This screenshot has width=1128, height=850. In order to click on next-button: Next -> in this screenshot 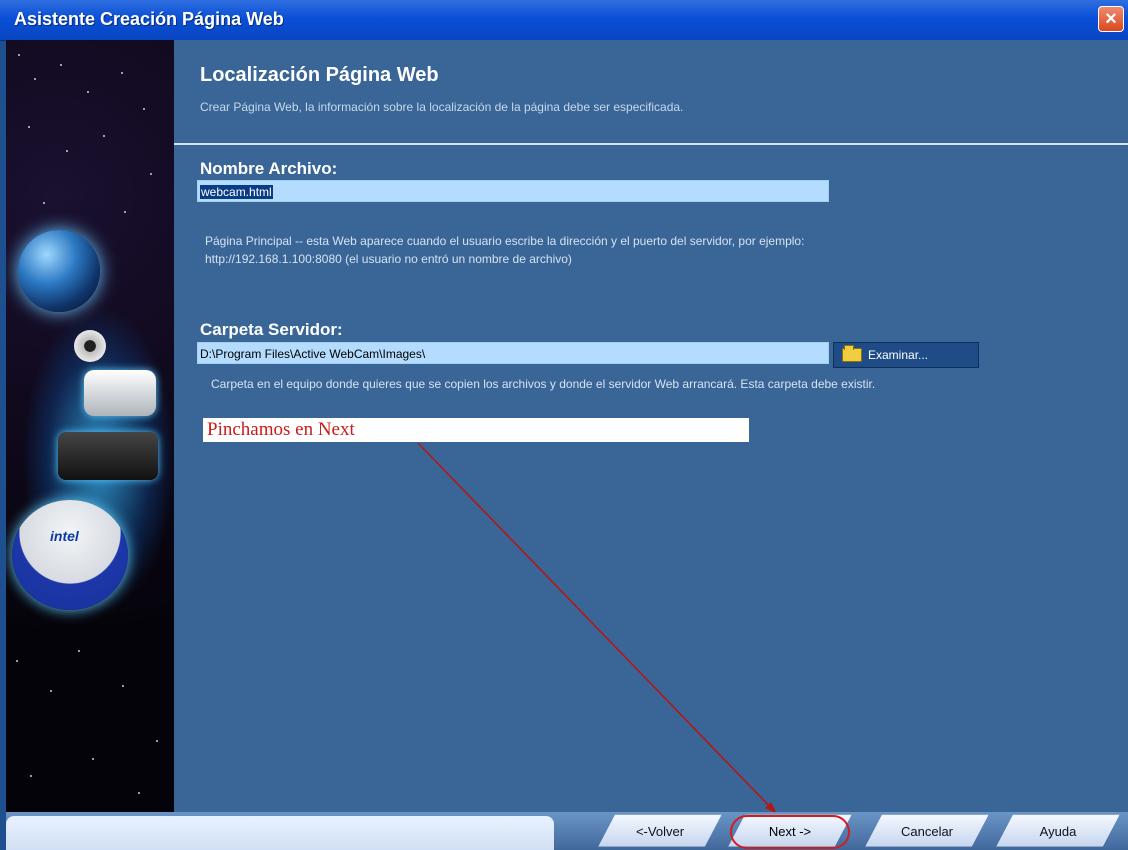, I will do `click(790, 830)`.